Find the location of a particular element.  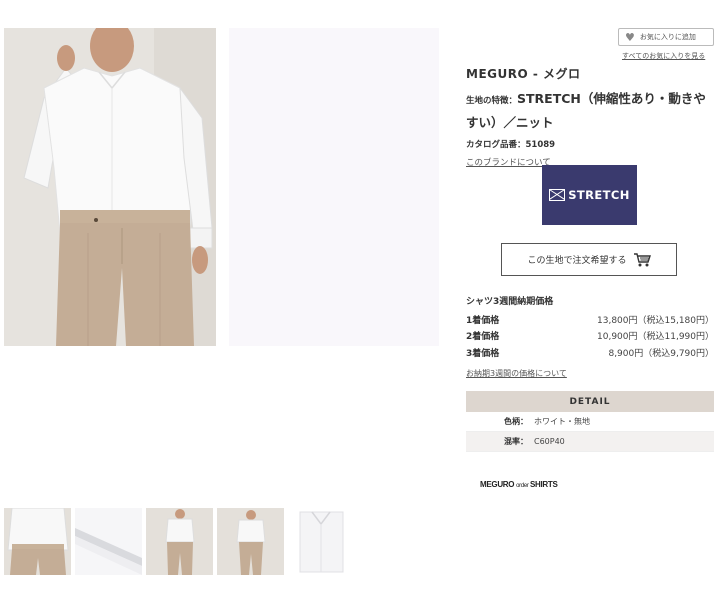

add-to-favorites-button: ♥ お気に入りに追加 is located at coordinates (666, 37).